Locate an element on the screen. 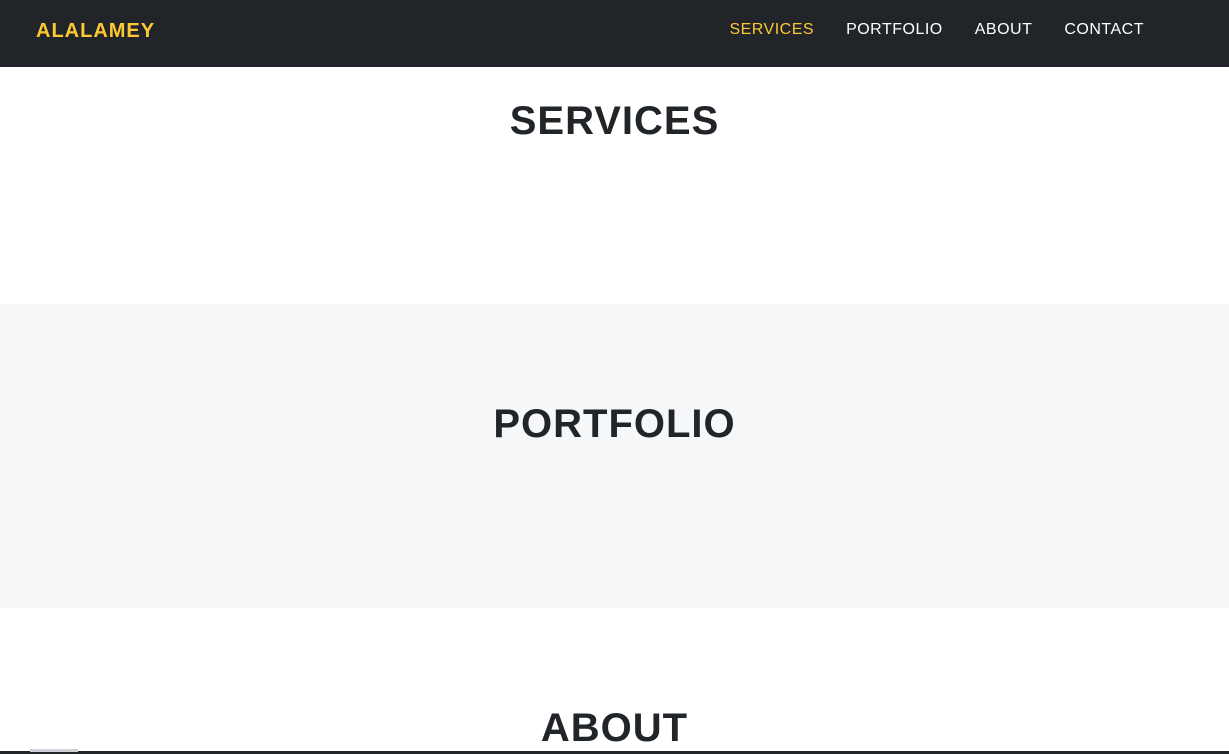 The width and height of the screenshot is (1229, 754). nav-menu: SERVICES PORTFOLIO ABOUT CONTACT is located at coordinates (936, 30).